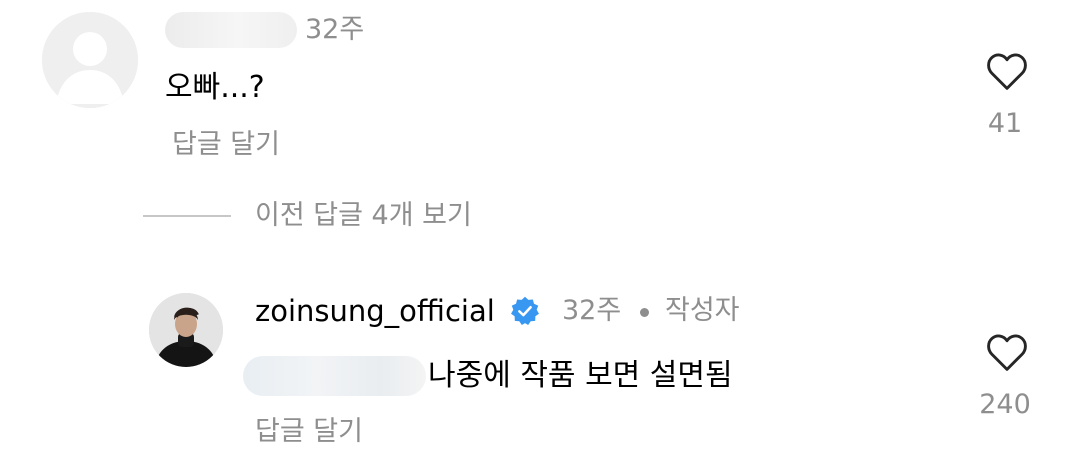  What do you see at coordinates (1005, 123) in the screenshot?
I see `like-count: 41` at bounding box center [1005, 123].